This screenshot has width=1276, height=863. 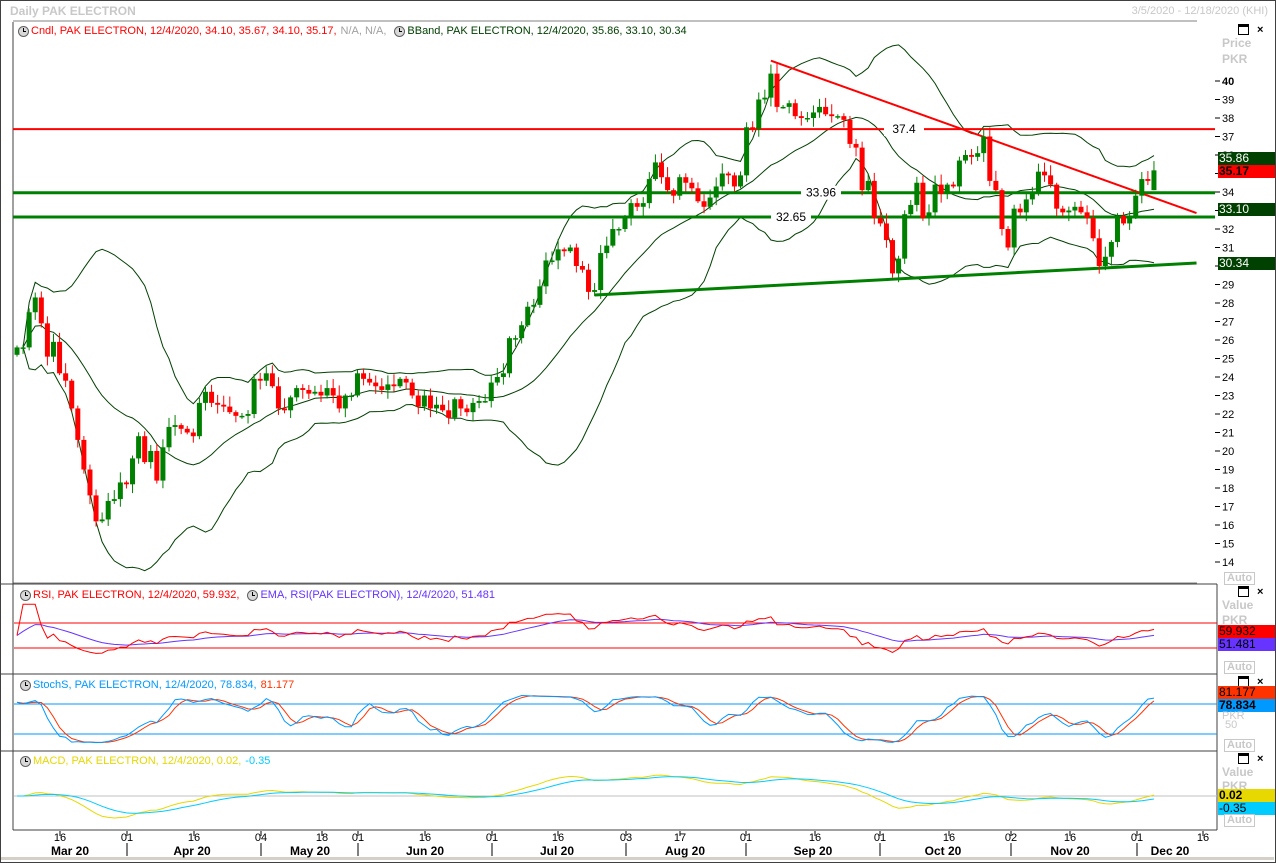 What do you see at coordinates (1240, 578) in the screenshot?
I see `price-auto-button: Auto` at bounding box center [1240, 578].